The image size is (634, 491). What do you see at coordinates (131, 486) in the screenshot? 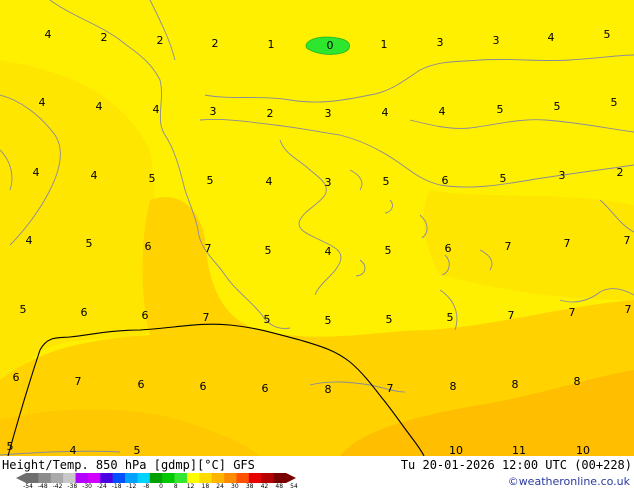
I see `colorbar-tick-label: -12` at bounding box center [131, 486].